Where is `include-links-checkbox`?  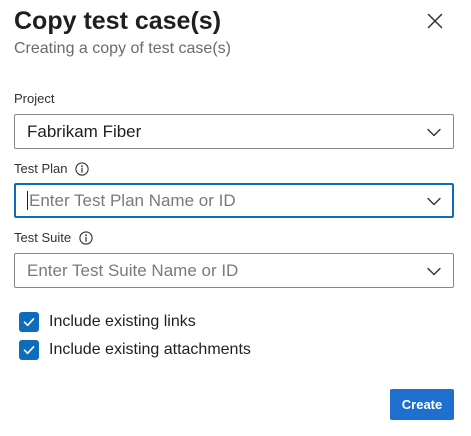
include-links-checkbox is located at coordinates (29, 322).